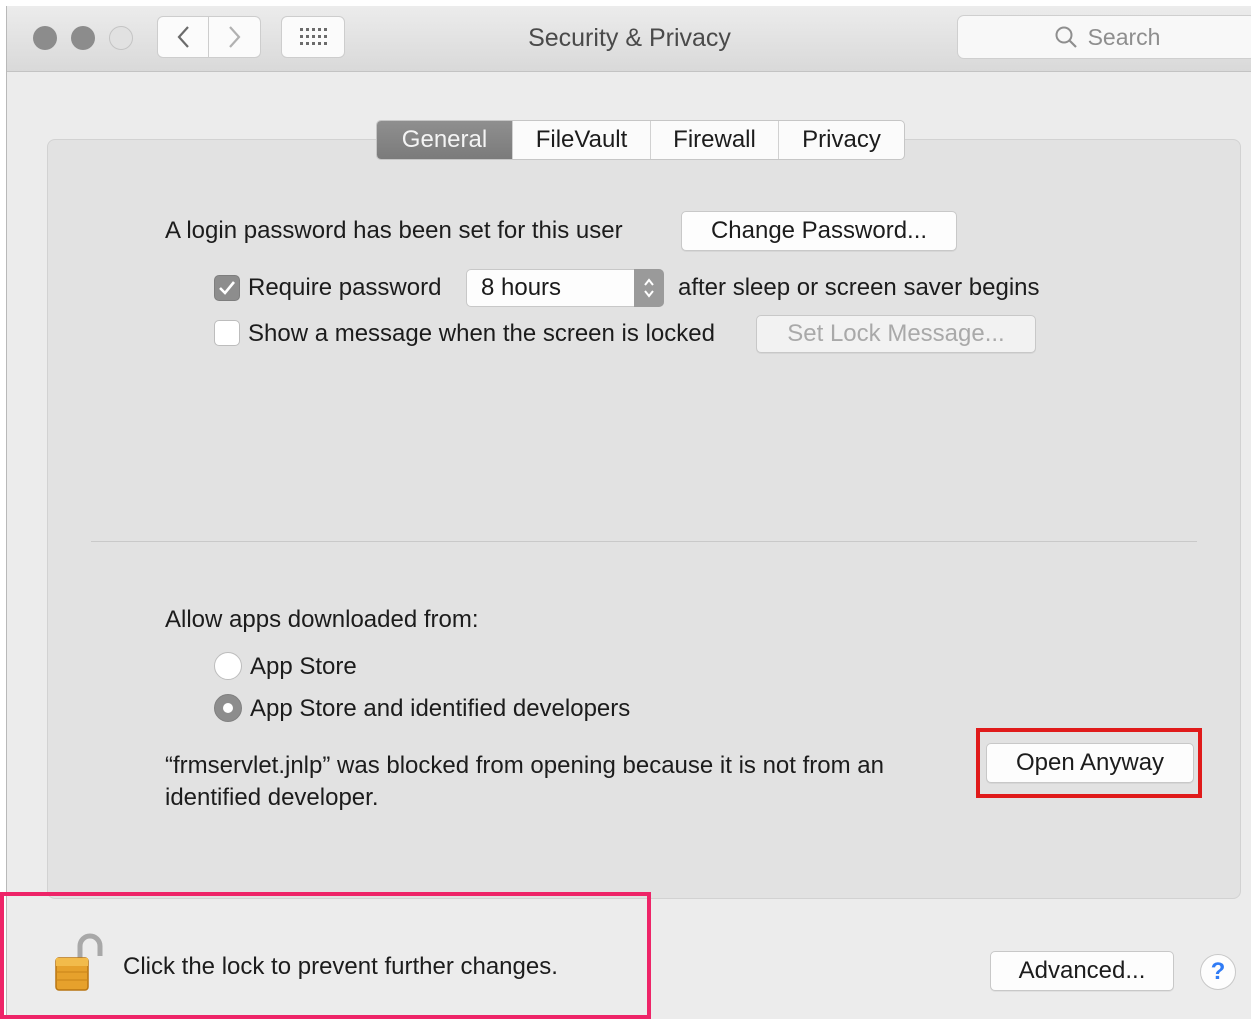 This screenshot has width=1251, height=1019. Describe the element at coordinates (714, 140) in the screenshot. I see `tab-firewall: Firewall` at that location.